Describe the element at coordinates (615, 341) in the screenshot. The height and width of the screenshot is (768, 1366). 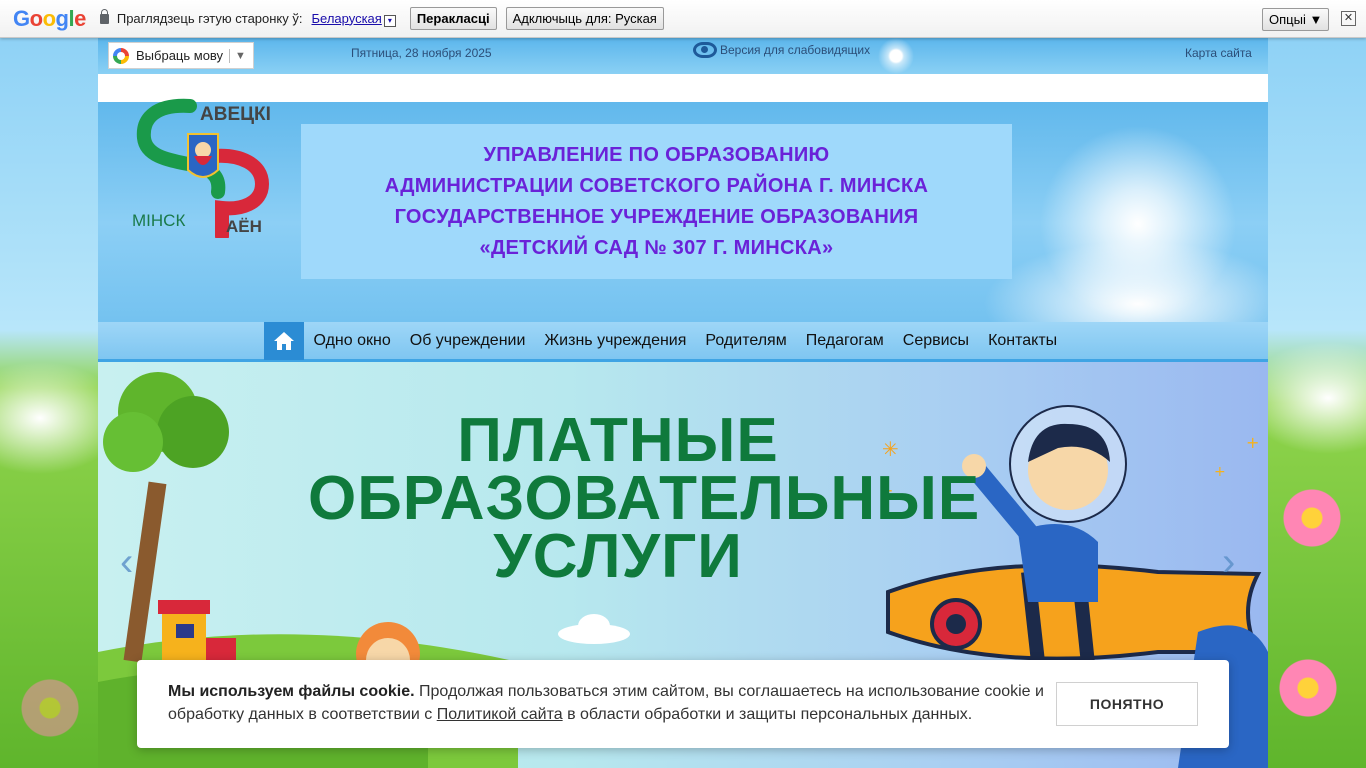
I see `nav-item-life: Жизнь учреждения` at that location.